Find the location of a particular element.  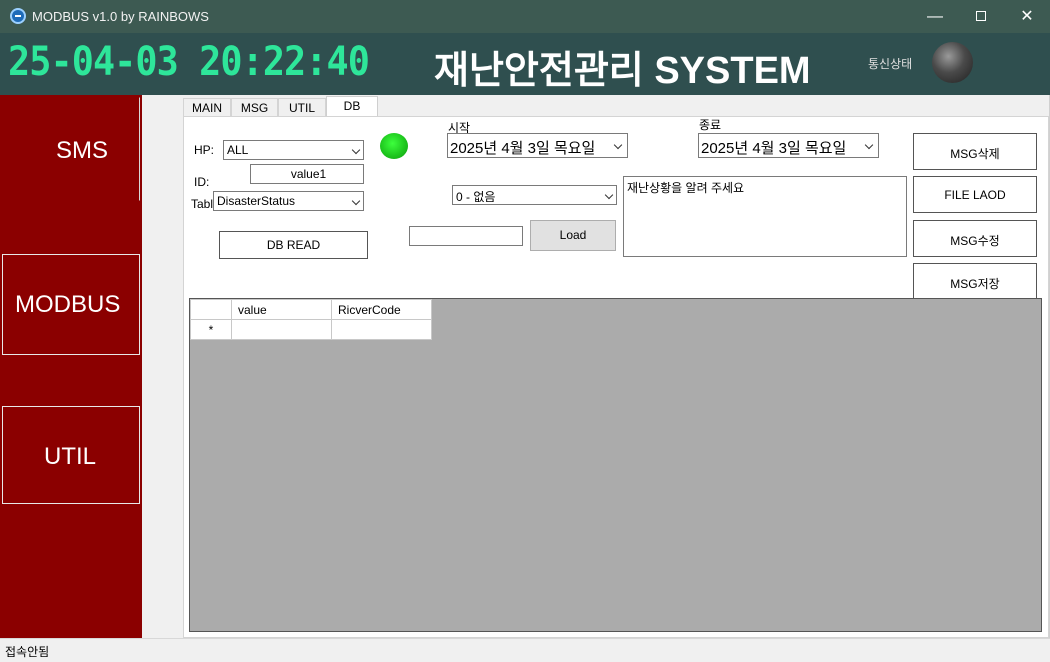

header-band: 25-04-03 20:22:40 재난안전관리 SYSTEM 통신상태 is located at coordinates (525, 64).